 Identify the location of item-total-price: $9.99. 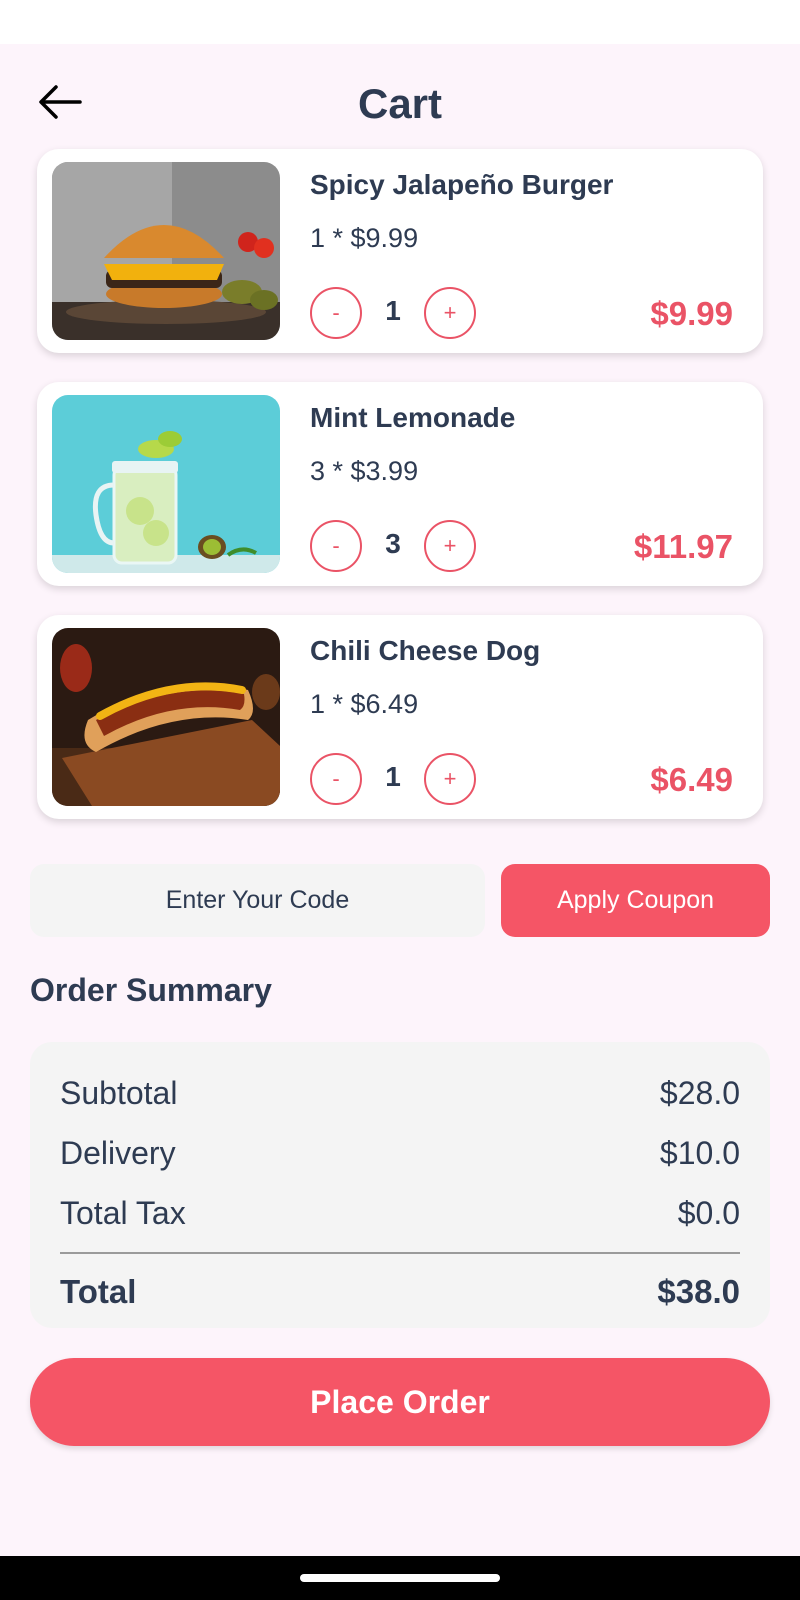
(691, 313).